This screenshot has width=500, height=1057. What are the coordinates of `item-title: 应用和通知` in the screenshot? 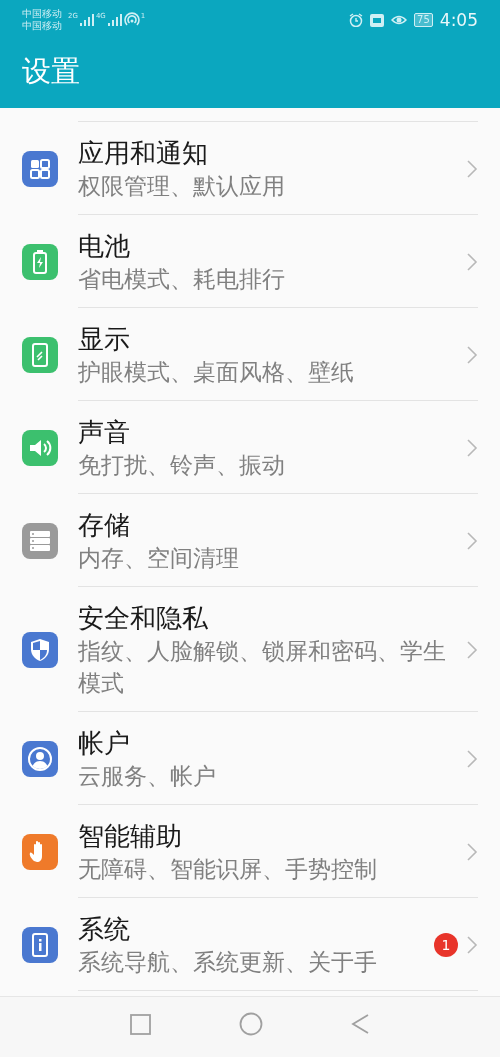 It's located at (143, 153).